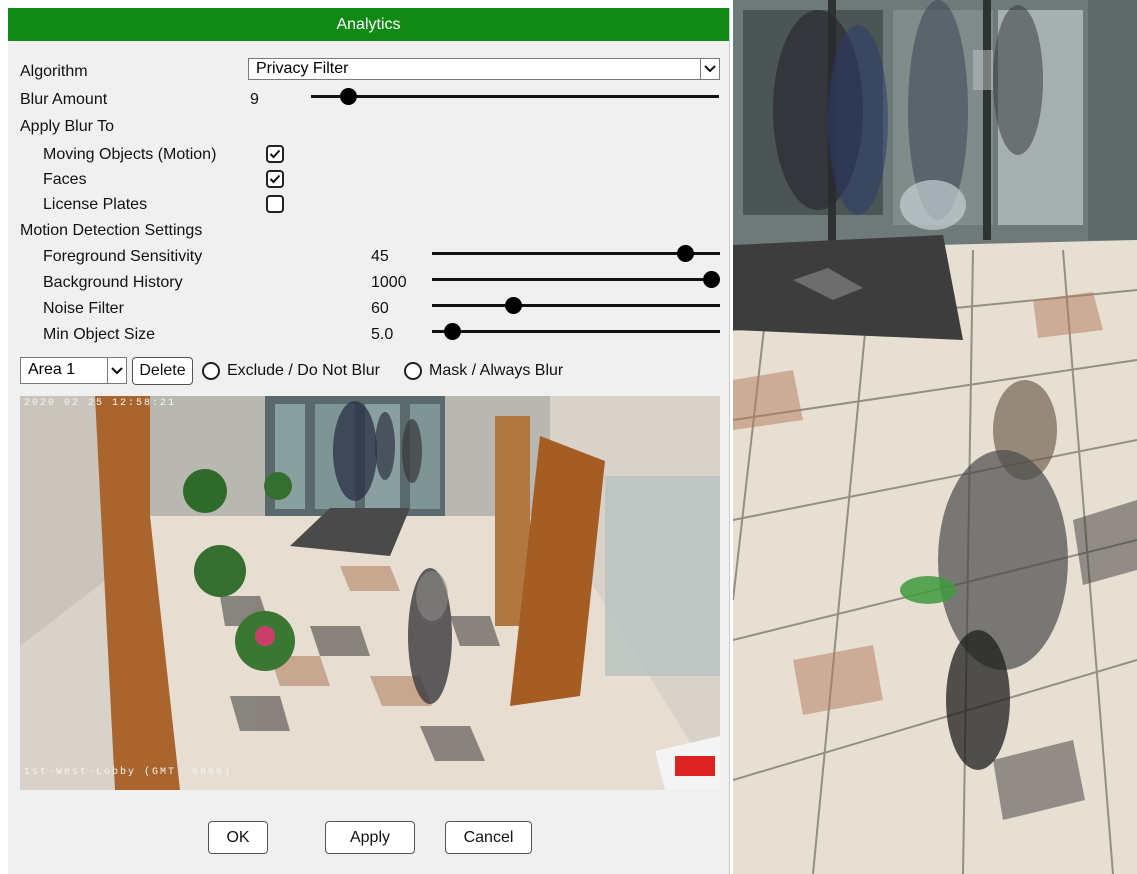 The image size is (1137, 874). I want to click on blur-amount-label: Blur Amount, so click(64, 99).